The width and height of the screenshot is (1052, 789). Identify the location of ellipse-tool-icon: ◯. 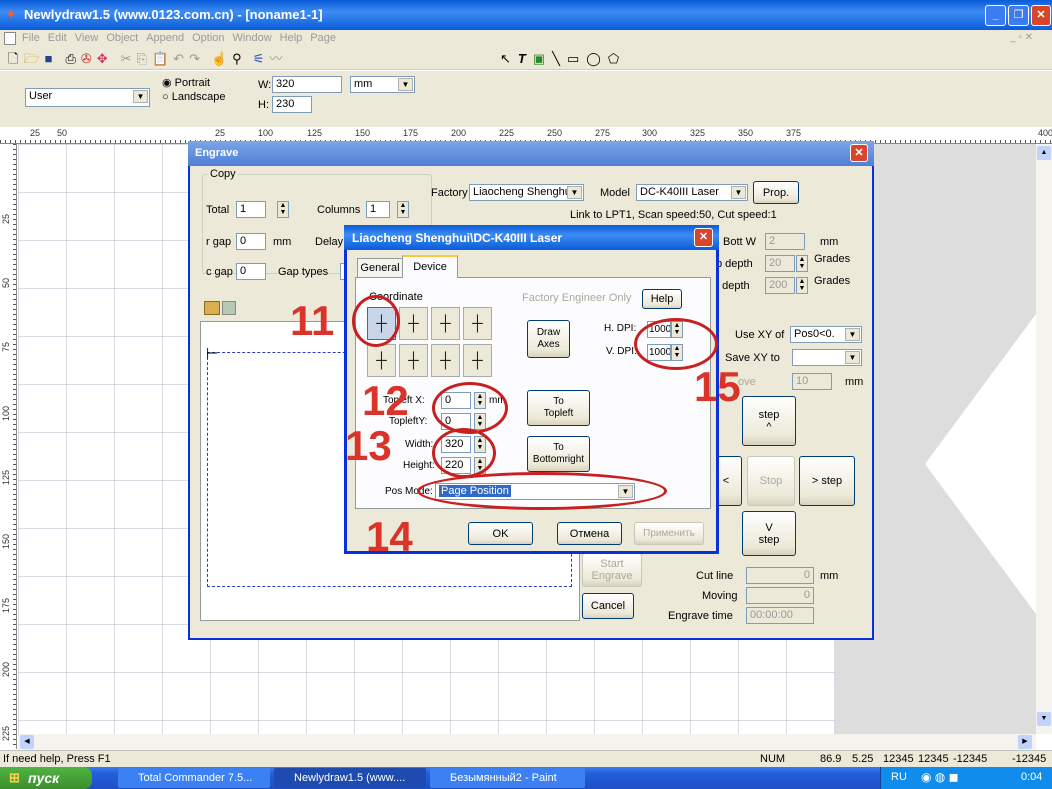
(593, 59).